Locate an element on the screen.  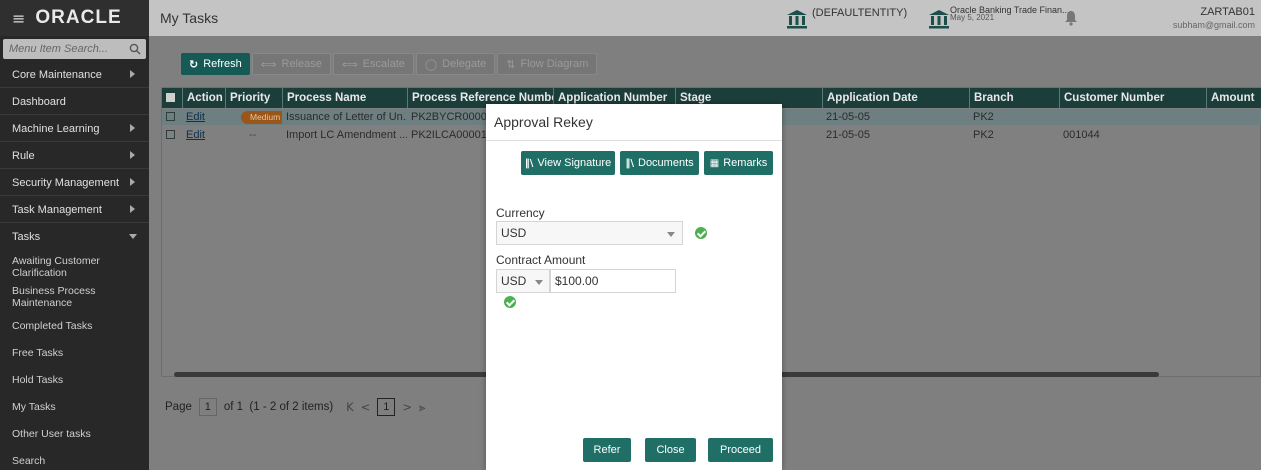
oracle-logo: ORACLE is located at coordinates (78, 17).